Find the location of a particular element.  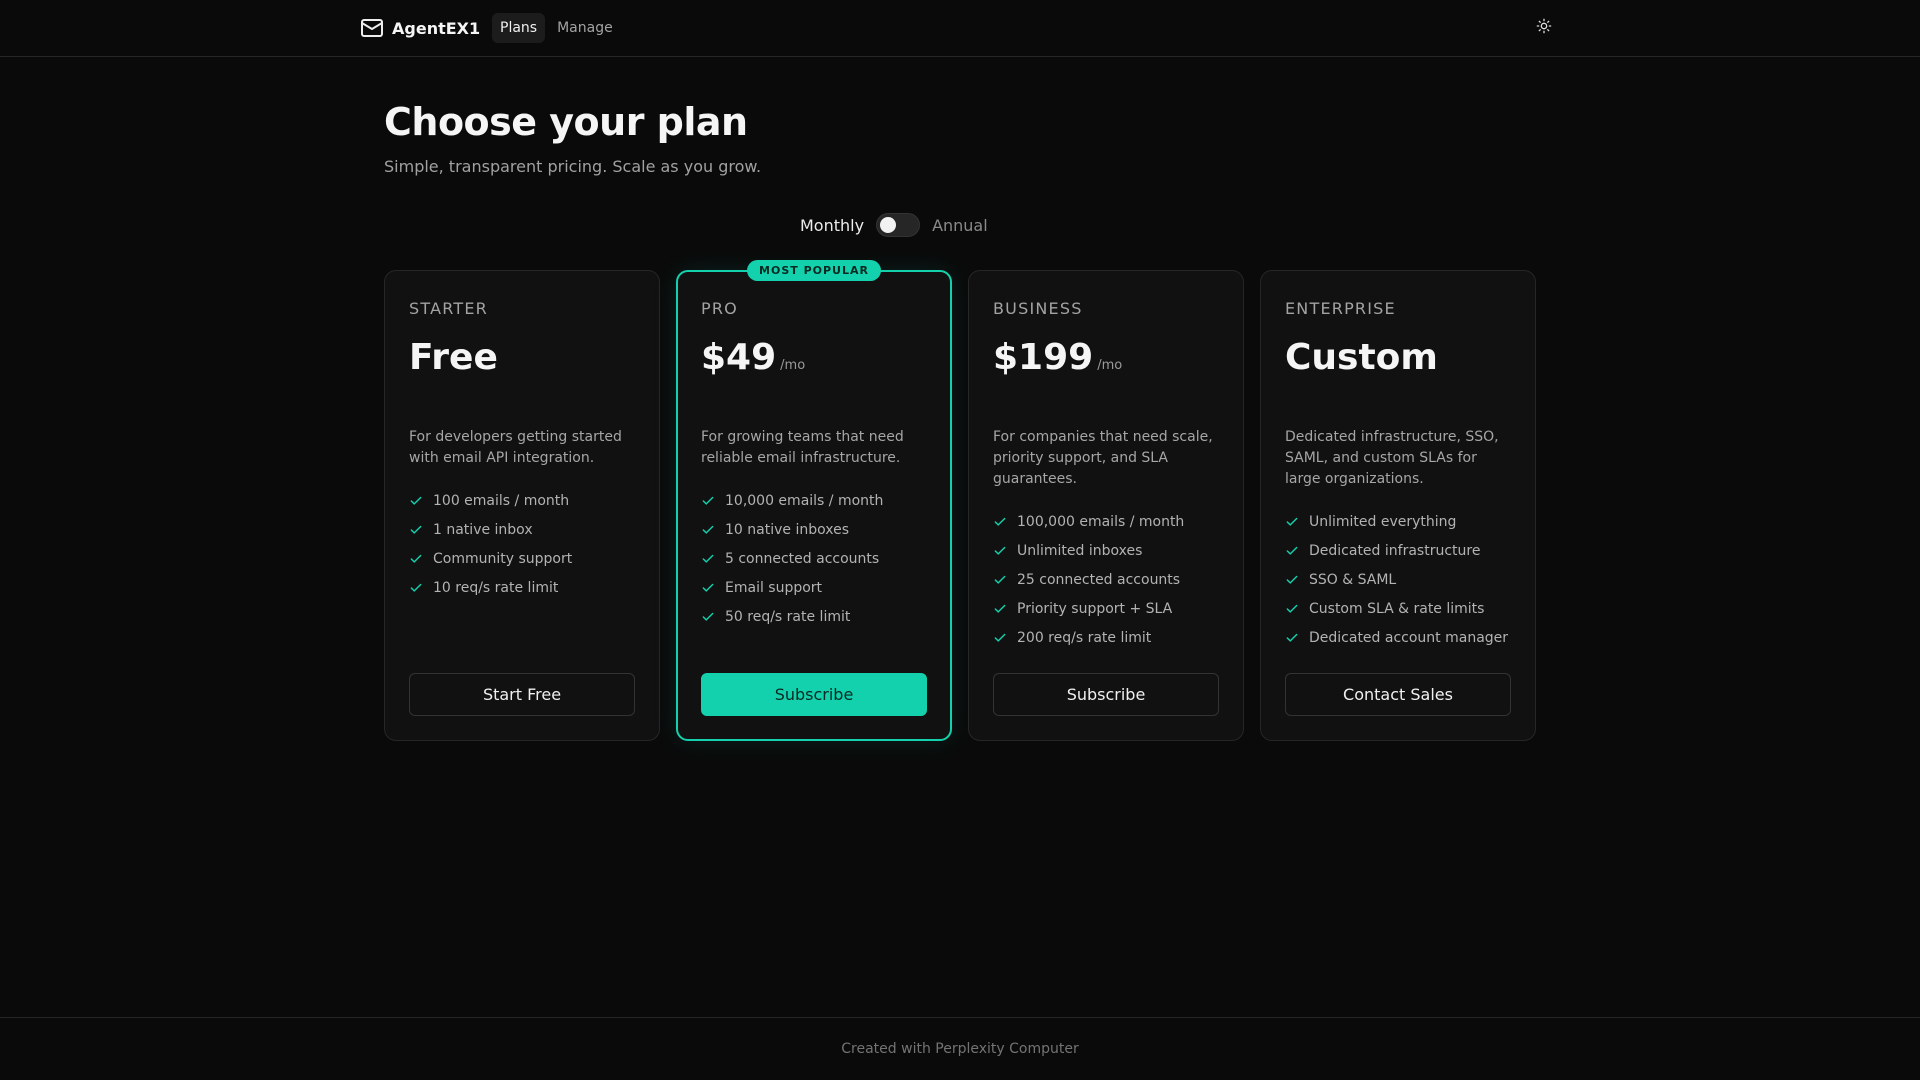

feature-text: Dedicated infrastructure is located at coordinates (1395, 550).